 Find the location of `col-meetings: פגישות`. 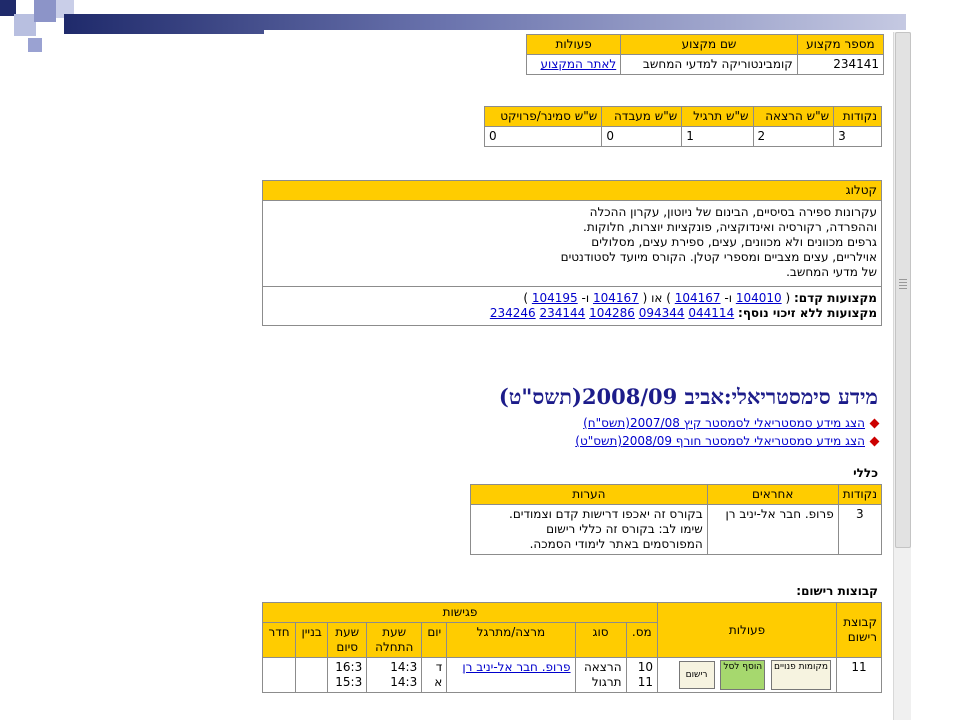

col-meetings: פגישות is located at coordinates (460, 612).